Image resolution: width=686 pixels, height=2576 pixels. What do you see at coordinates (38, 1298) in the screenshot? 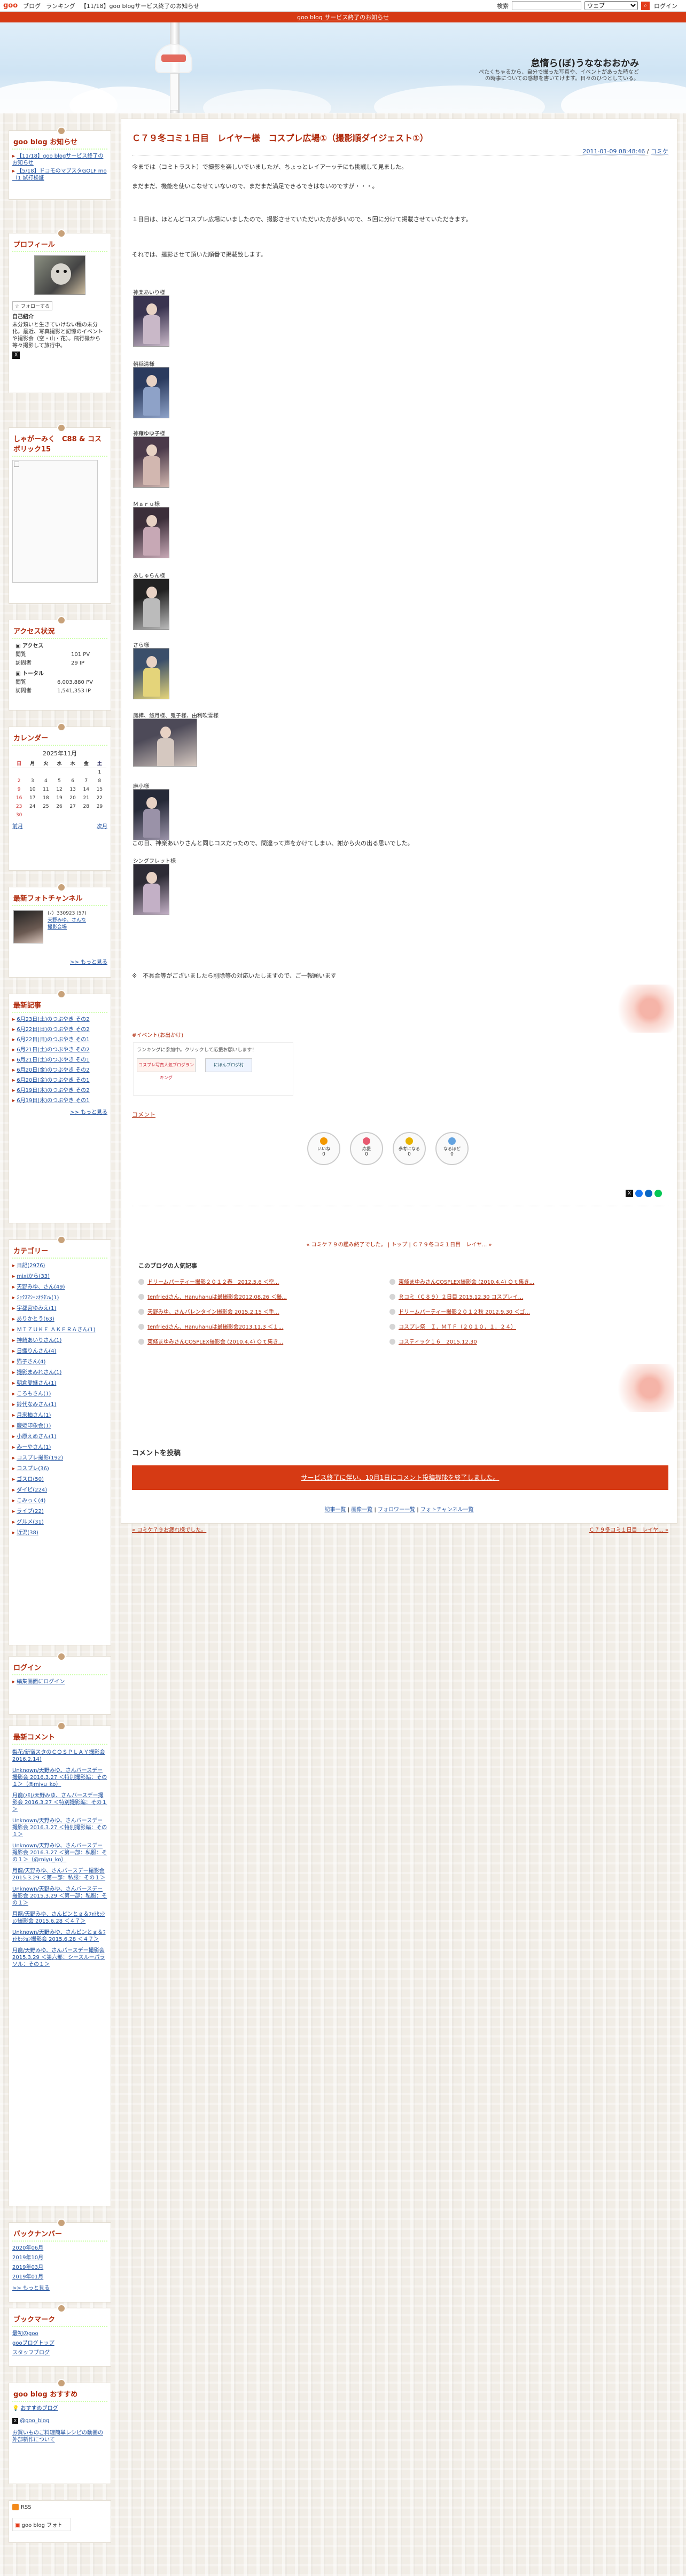
I see `category-link: ﾐｯｸｽﾏｼｰﾝｵｸﾀﾝﾑ(1)` at bounding box center [38, 1298].